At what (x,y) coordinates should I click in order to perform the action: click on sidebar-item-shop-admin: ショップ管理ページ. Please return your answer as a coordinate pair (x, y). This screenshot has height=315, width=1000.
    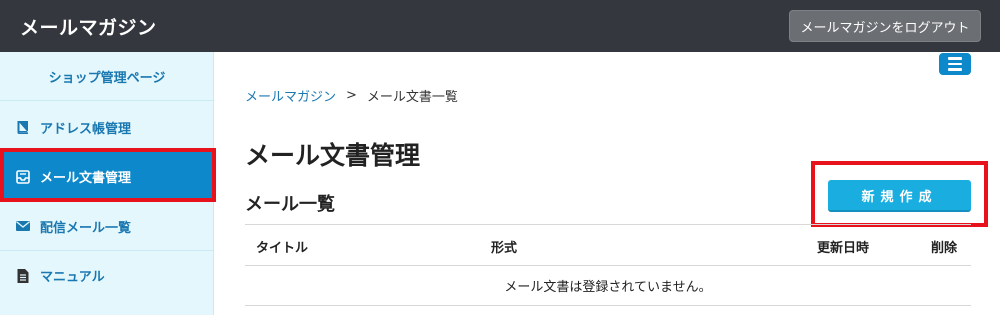
    Looking at the image, I should click on (107, 76).